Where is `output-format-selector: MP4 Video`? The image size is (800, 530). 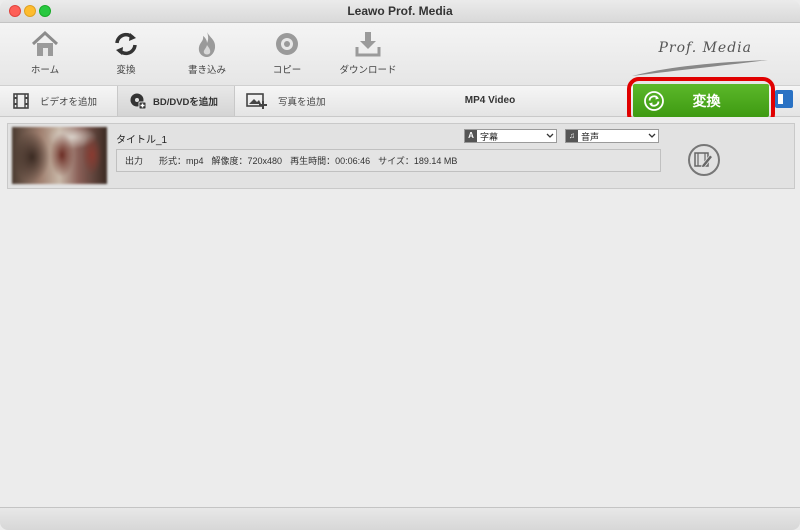
output-format-selector: MP4 Video is located at coordinates (490, 100).